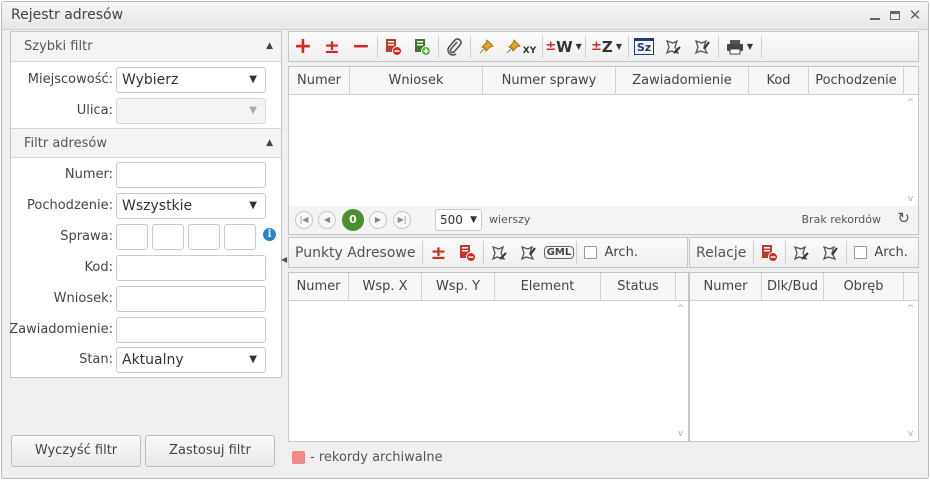 The image size is (931, 481). I want to click on case-part-4-input, so click(240, 237).